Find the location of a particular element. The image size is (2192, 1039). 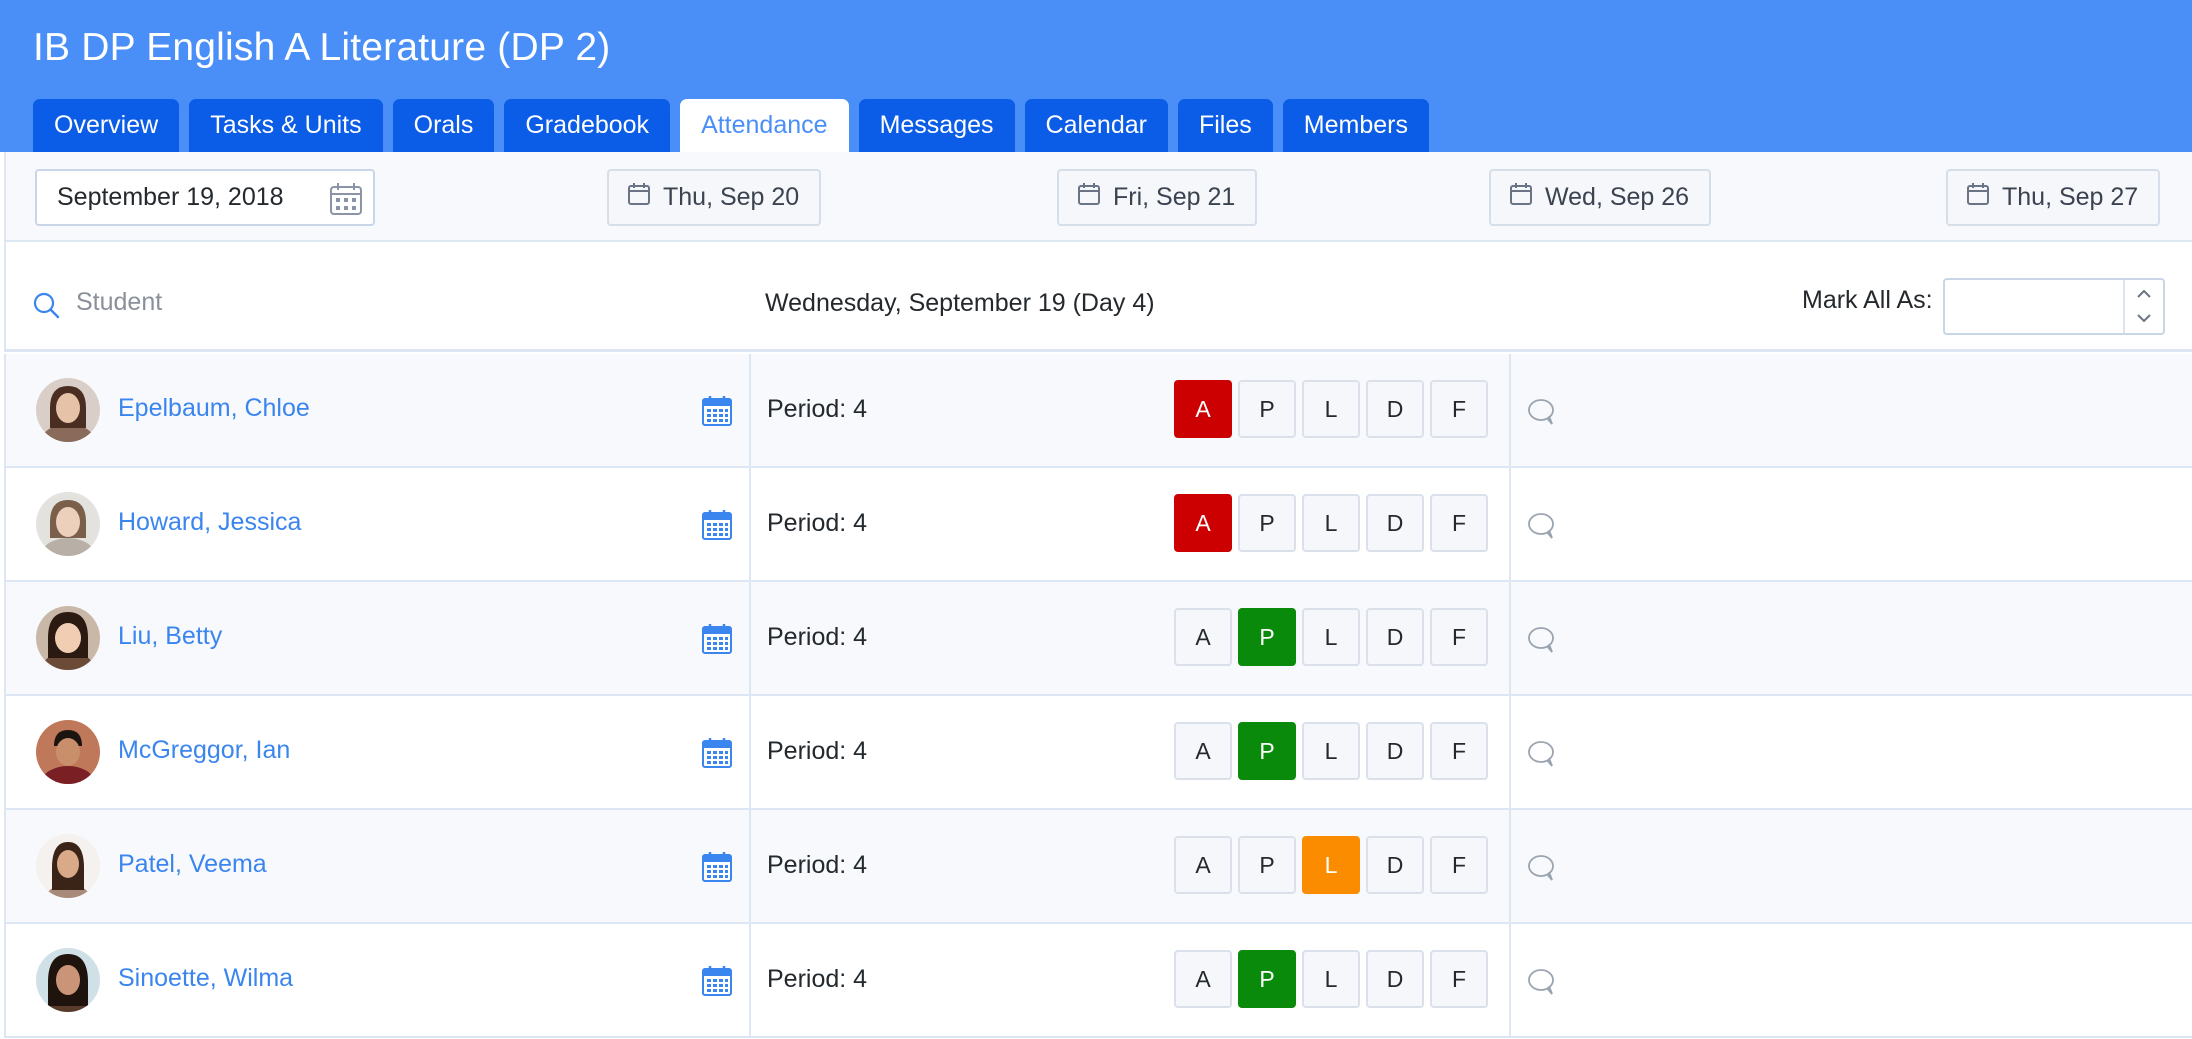

student-row: Sinoette, Wilma Period: 4 A P L D F is located at coordinates (1098, 981).